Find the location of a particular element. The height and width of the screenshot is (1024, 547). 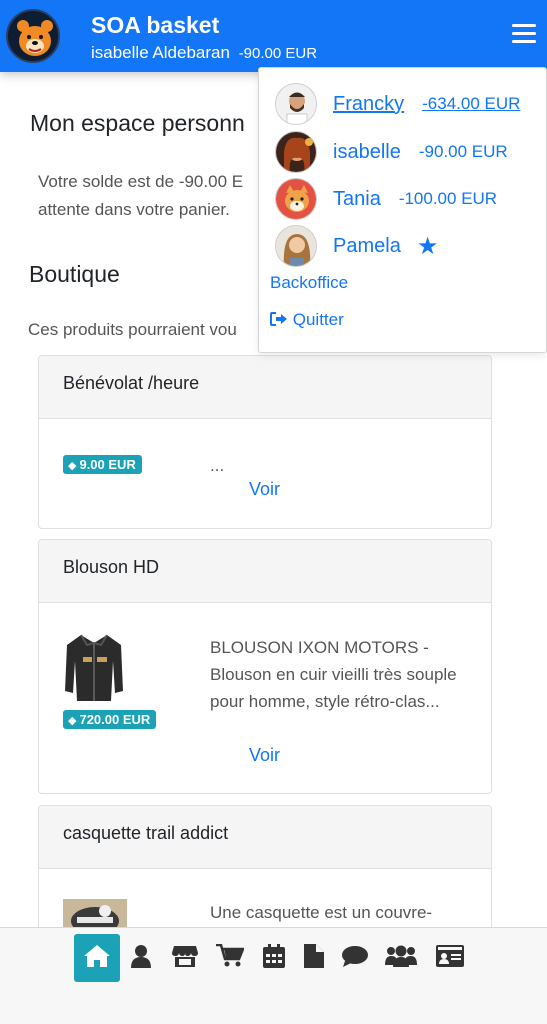

dropdown-user-francky: Francky -634.00 EUR is located at coordinates (397, 104).